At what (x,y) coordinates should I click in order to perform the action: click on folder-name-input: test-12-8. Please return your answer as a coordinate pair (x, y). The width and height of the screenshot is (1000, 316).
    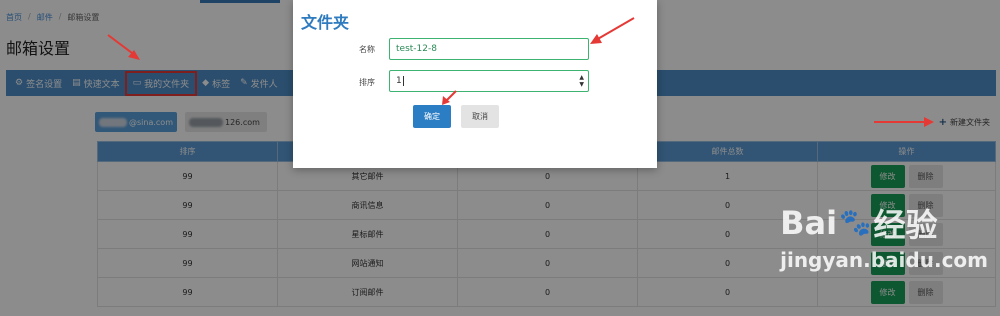
    Looking at the image, I should click on (489, 49).